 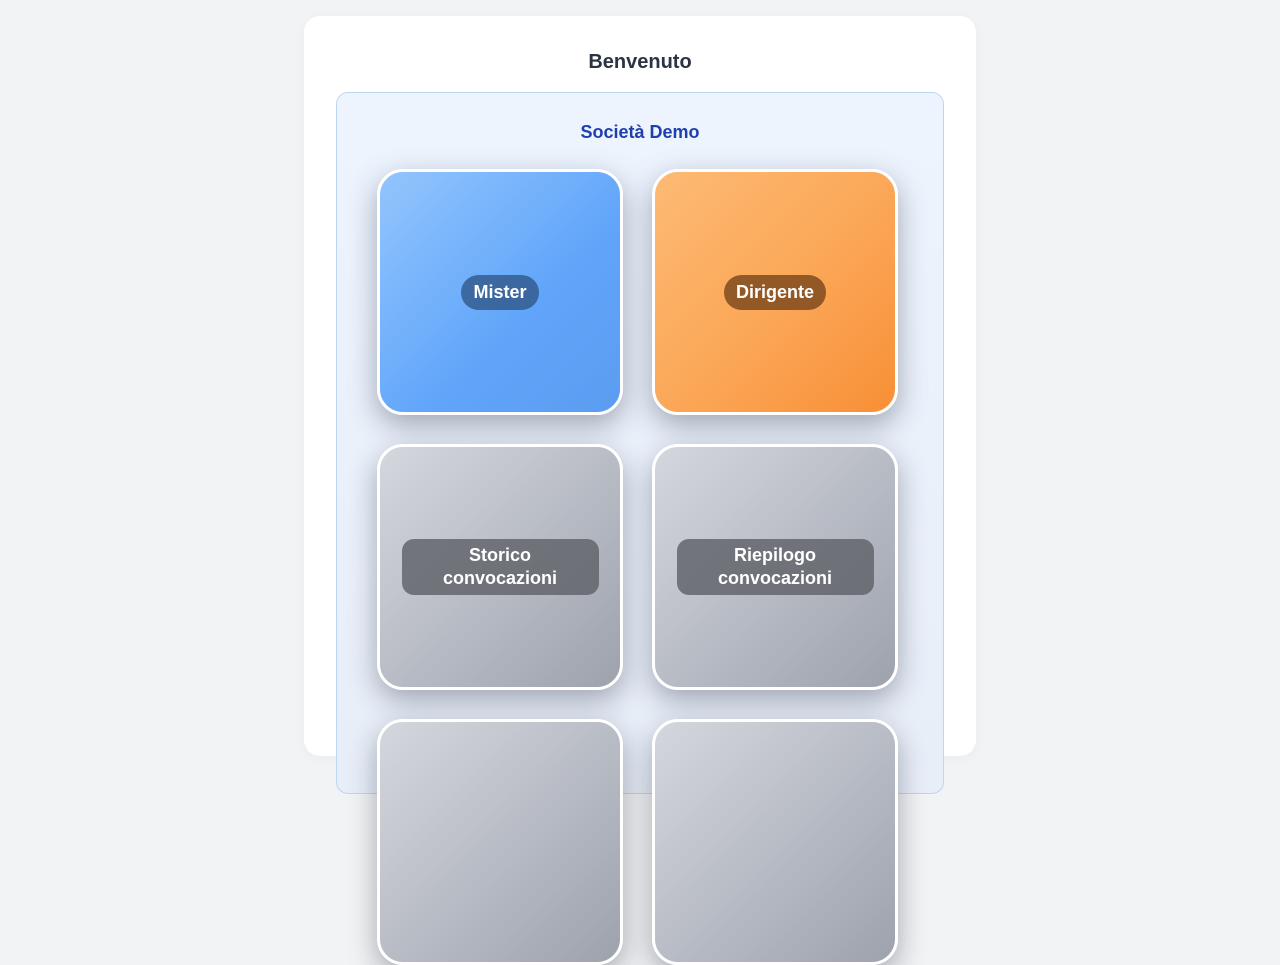 What do you see at coordinates (640, 132) in the screenshot?
I see `society-name: Società Demo` at bounding box center [640, 132].